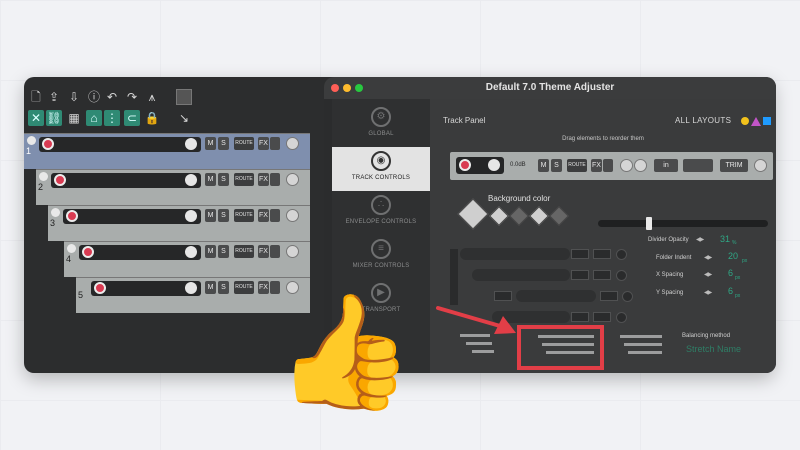 Image resolution: width=800 pixels, height=450 pixels. What do you see at coordinates (666, 165) in the screenshot?
I see `input-select: in` at bounding box center [666, 165].